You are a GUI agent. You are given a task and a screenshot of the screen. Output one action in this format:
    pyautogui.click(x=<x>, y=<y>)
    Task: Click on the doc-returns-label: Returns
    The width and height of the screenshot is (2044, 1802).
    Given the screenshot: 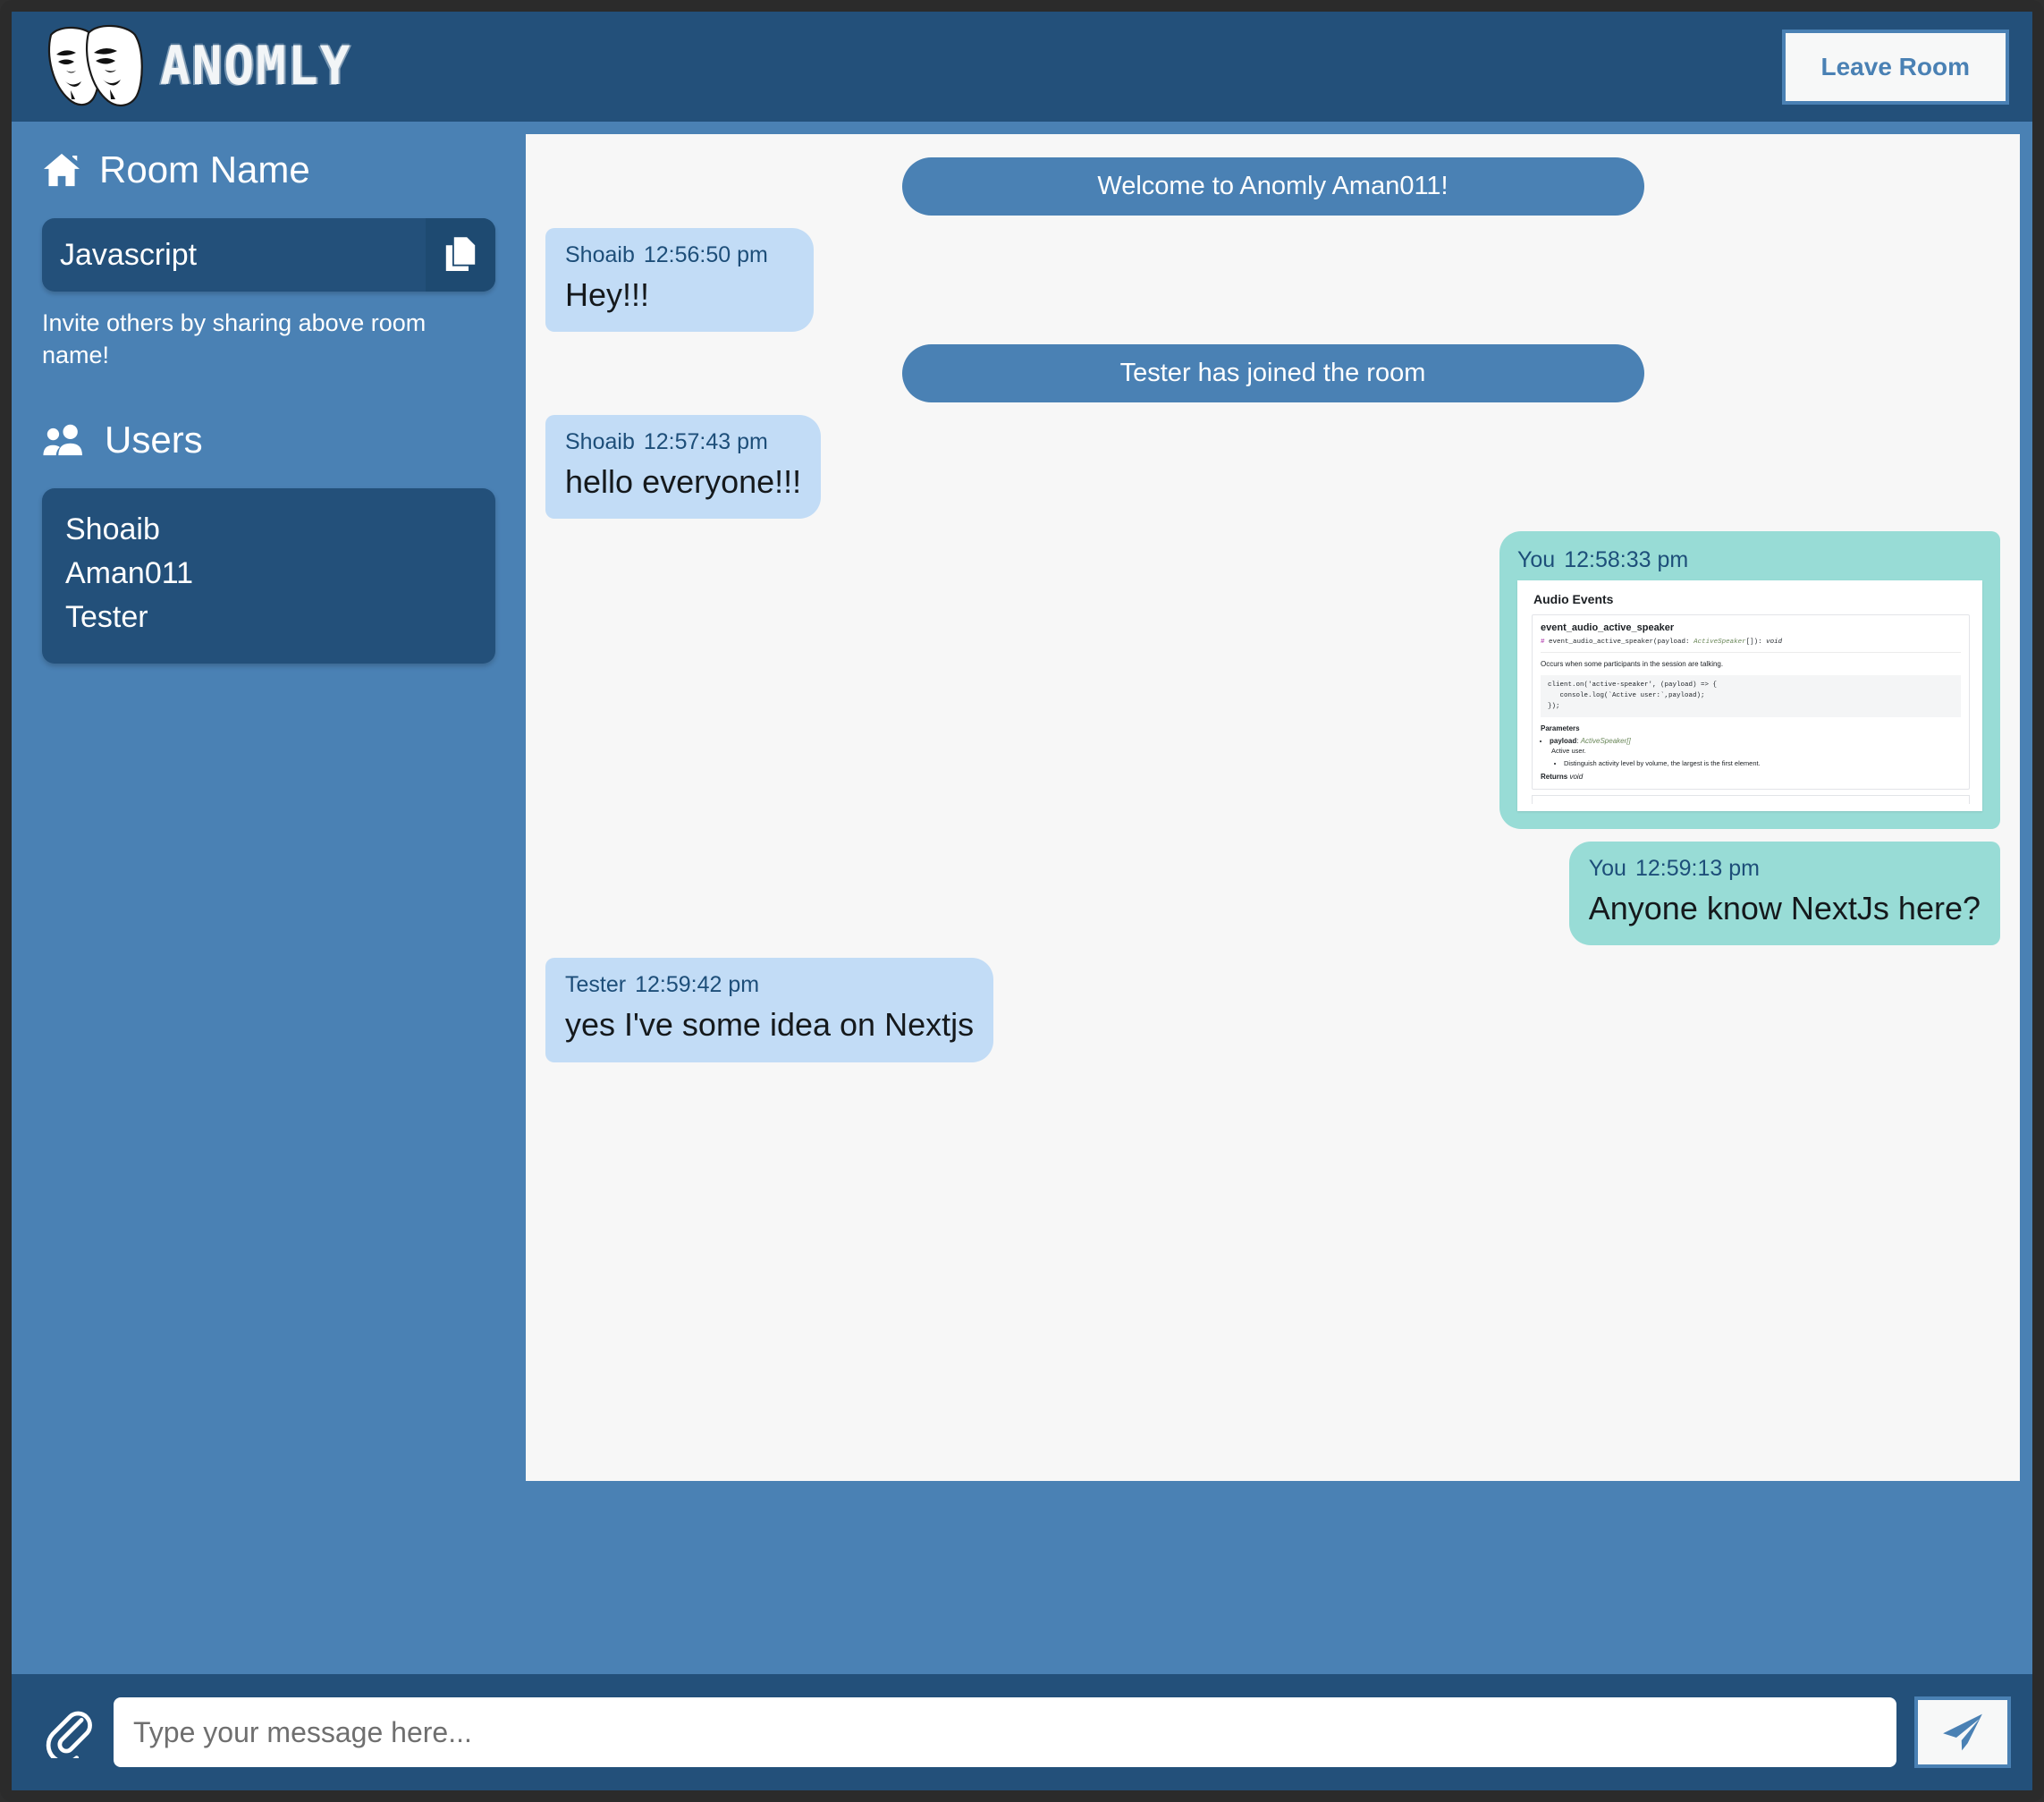 What is the action you would take?
    pyautogui.click(x=1554, y=778)
    